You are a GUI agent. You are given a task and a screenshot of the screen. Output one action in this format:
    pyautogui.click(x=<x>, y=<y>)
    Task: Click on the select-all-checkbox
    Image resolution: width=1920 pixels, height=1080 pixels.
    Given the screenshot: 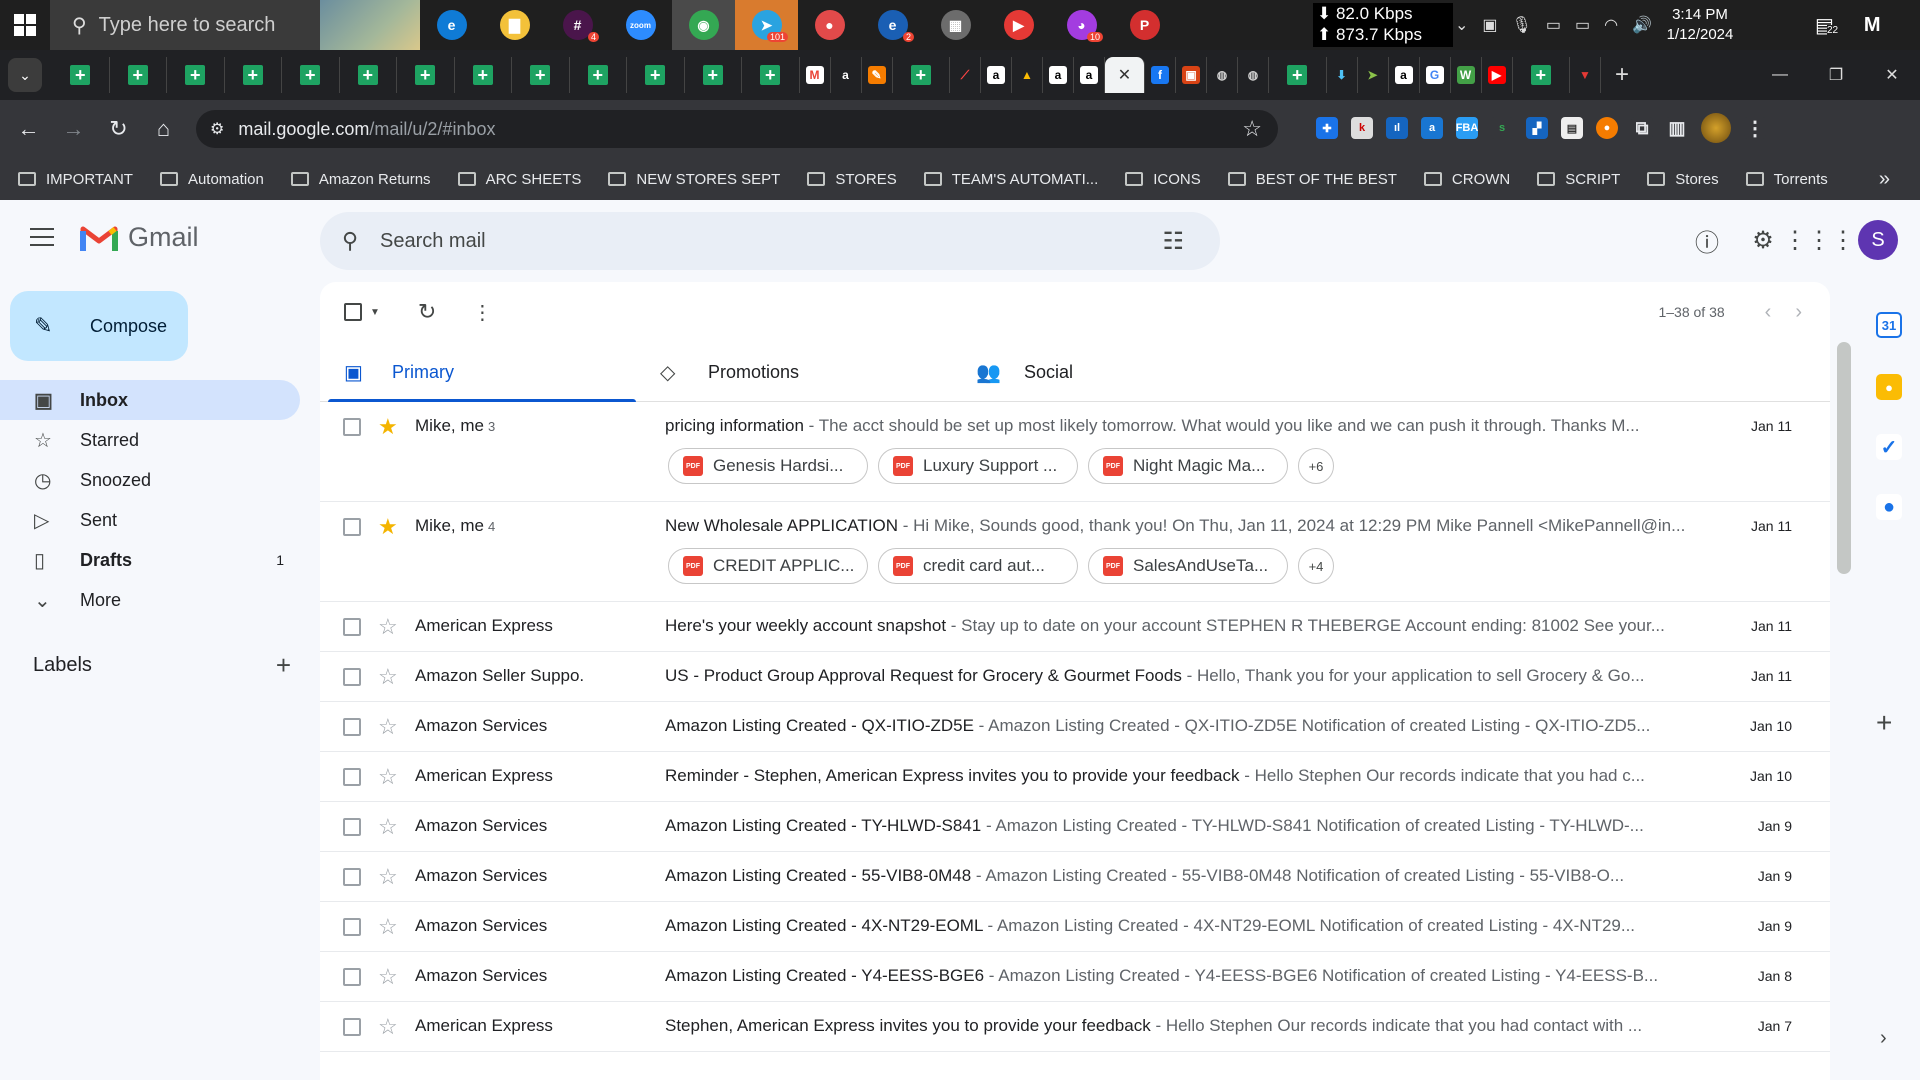 What is the action you would take?
    pyautogui.click(x=353, y=312)
    